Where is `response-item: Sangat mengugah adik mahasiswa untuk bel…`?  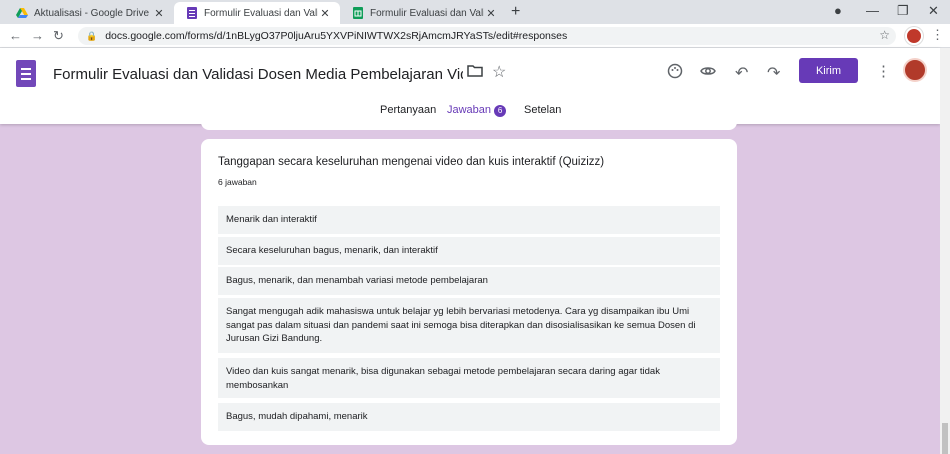 response-item: Sangat mengugah adik mahasiswa untuk bel… is located at coordinates (469, 325).